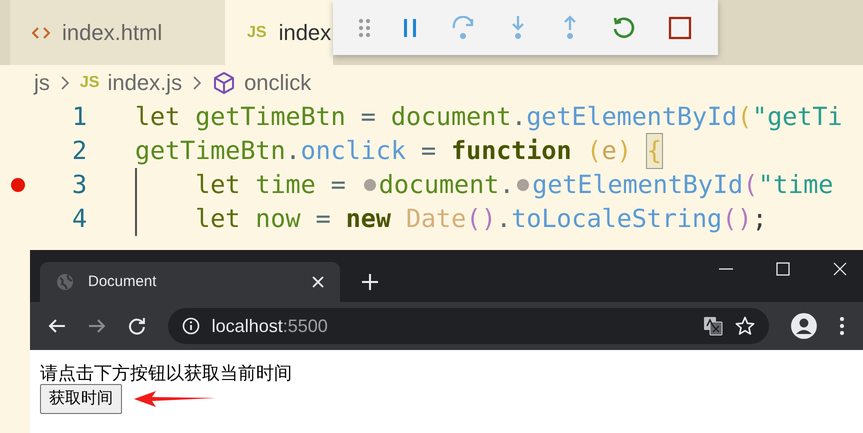 This screenshot has height=433, width=863. What do you see at coordinates (370, 282) in the screenshot?
I see `plus-icon` at bounding box center [370, 282].